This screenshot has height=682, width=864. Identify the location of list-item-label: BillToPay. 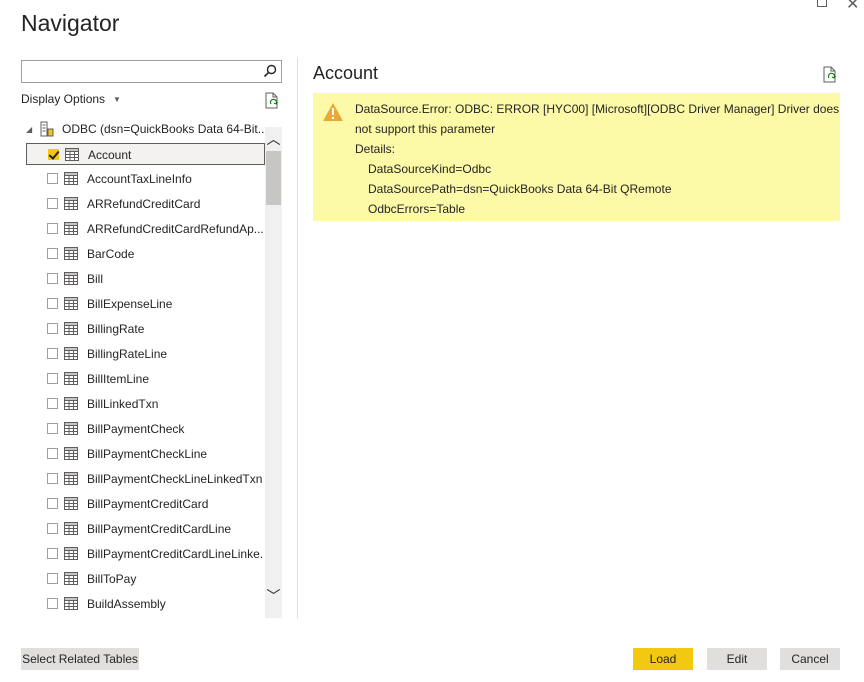
(112, 579).